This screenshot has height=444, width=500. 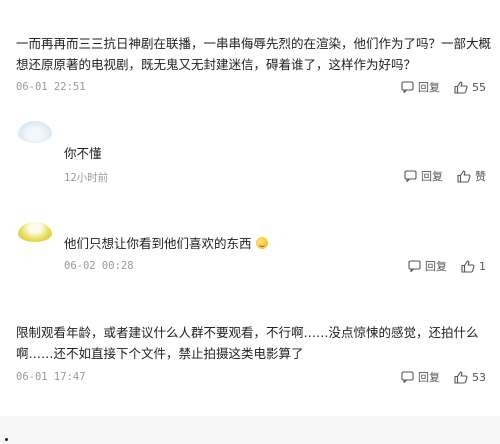 What do you see at coordinates (254, 43) in the screenshot?
I see `comment-text-line: 一而再再而三三抗日神剧在联播，一串串侮辱先烈的在渲染，他们作为了吗？一部大概` at bounding box center [254, 43].